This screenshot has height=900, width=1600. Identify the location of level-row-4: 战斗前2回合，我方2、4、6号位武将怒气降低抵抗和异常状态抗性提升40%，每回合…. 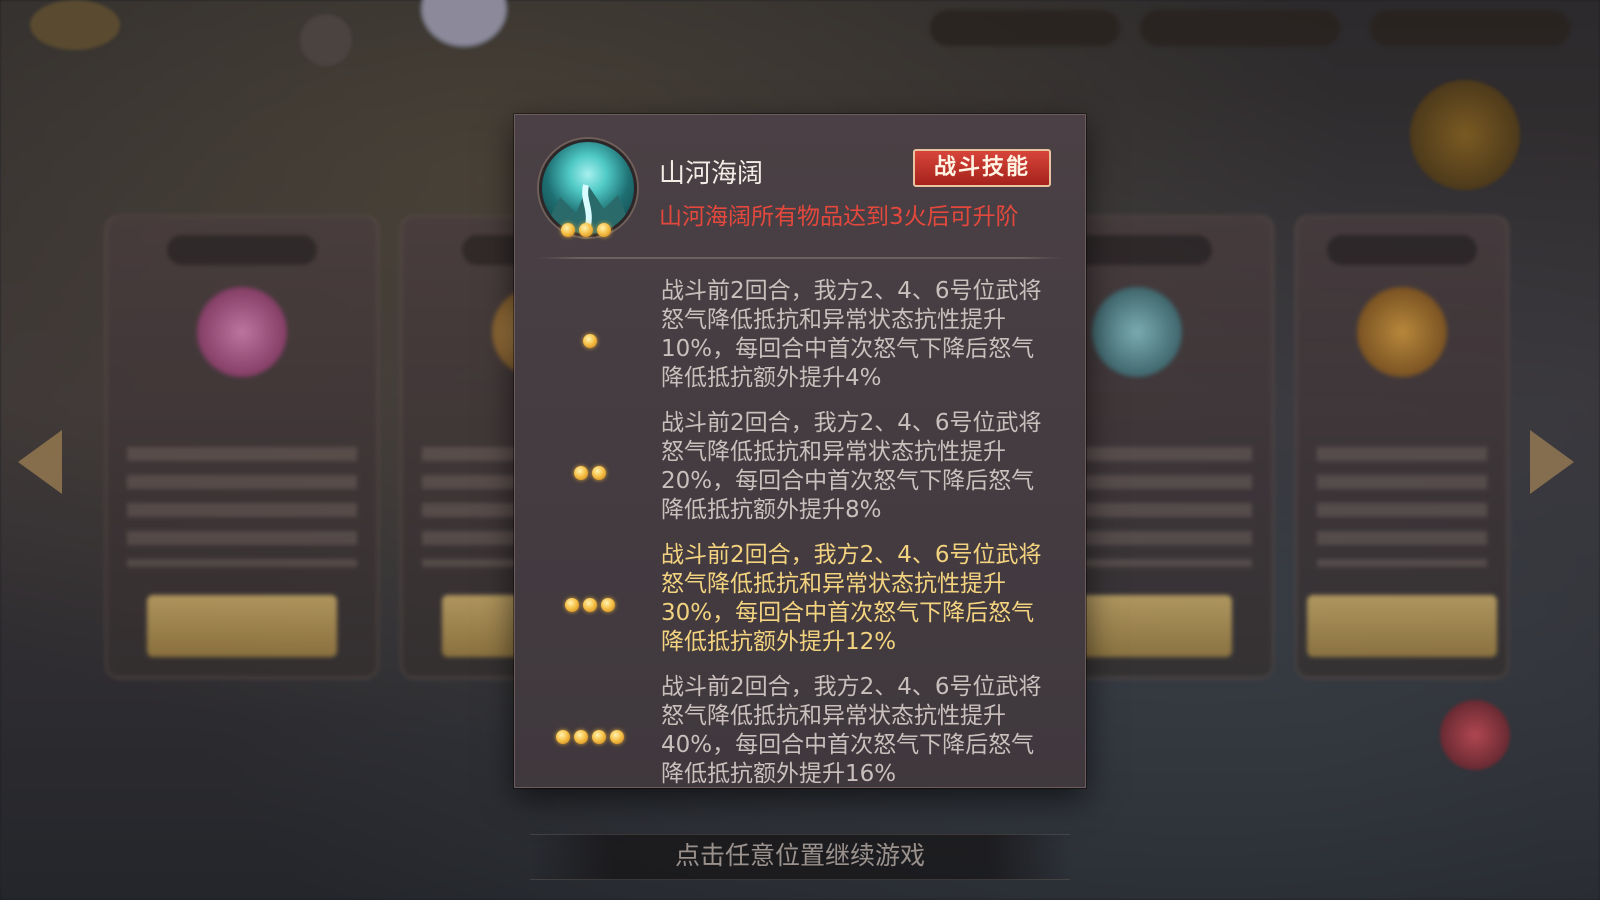
(800, 729).